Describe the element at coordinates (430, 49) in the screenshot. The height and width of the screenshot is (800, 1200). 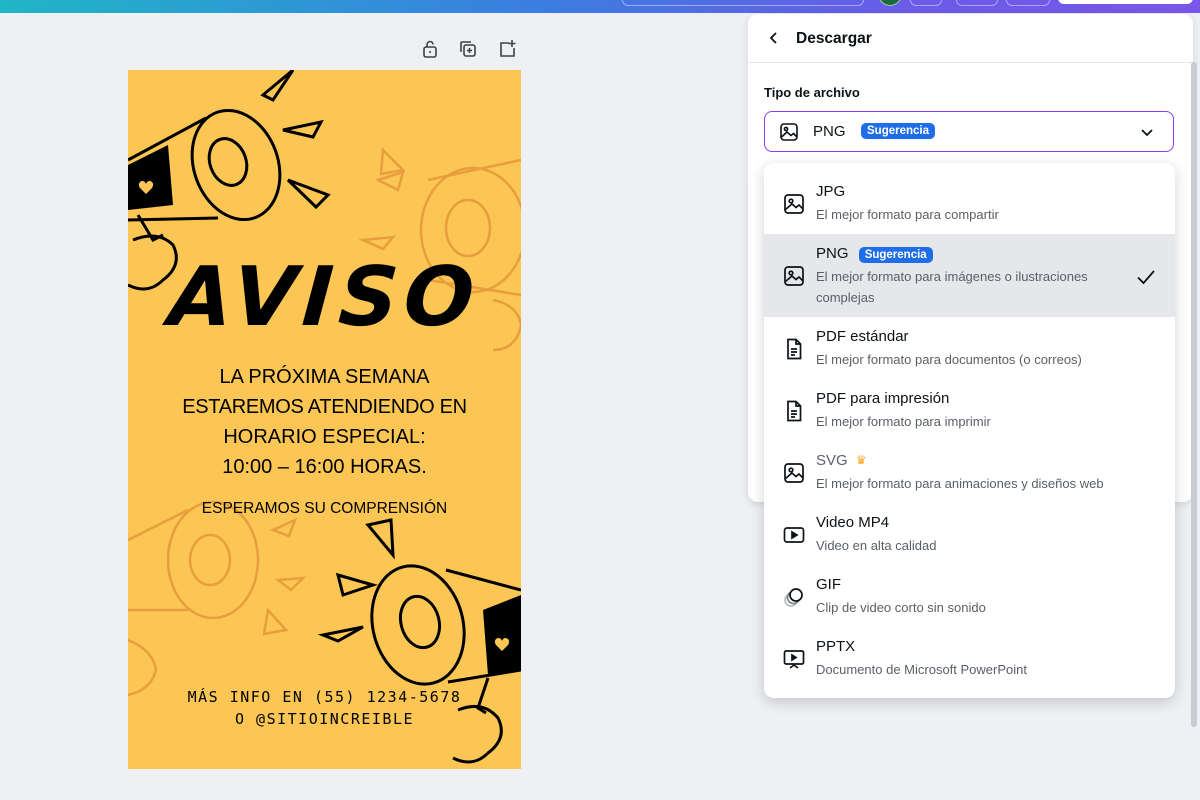
I see `lock-icon` at that location.